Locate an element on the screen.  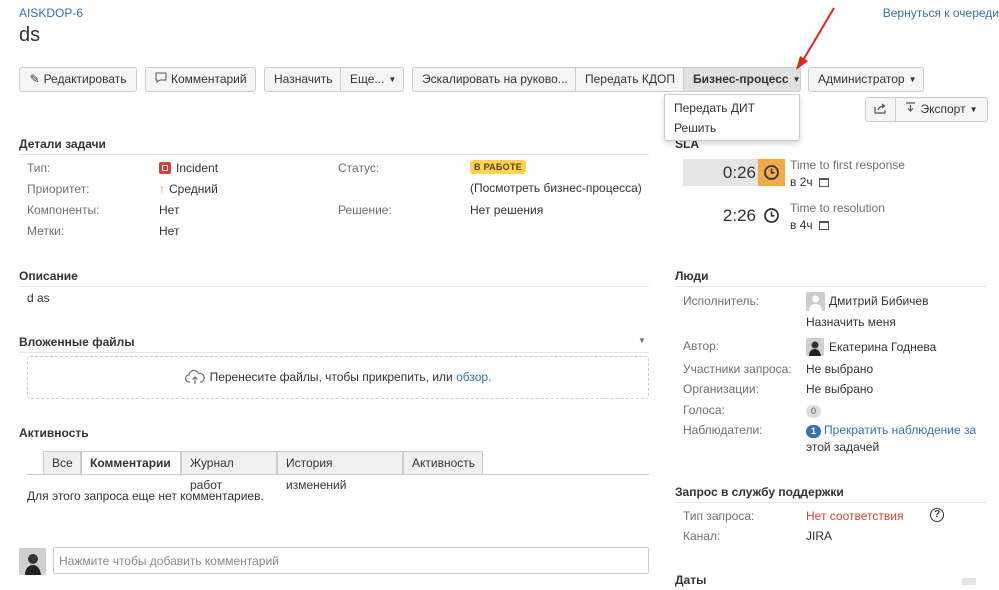
request-type-value: Нет соответствия is located at coordinates (854, 516).